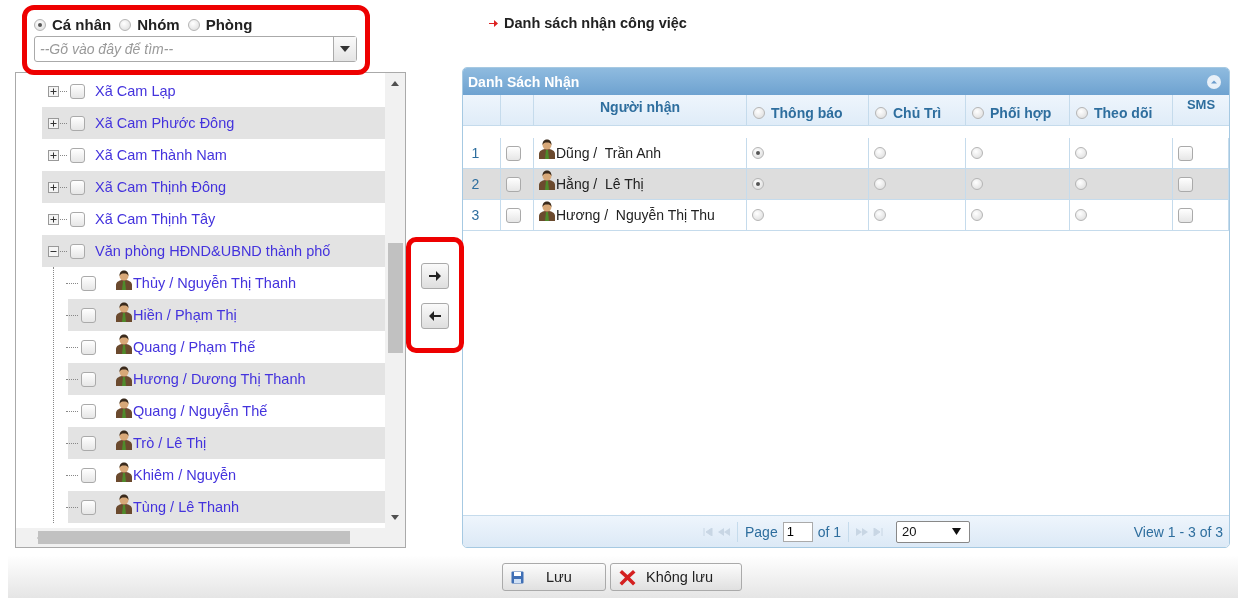  What do you see at coordinates (185, 475) in the screenshot?
I see `tree-label: Khiêm / Nguyễn` at bounding box center [185, 475].